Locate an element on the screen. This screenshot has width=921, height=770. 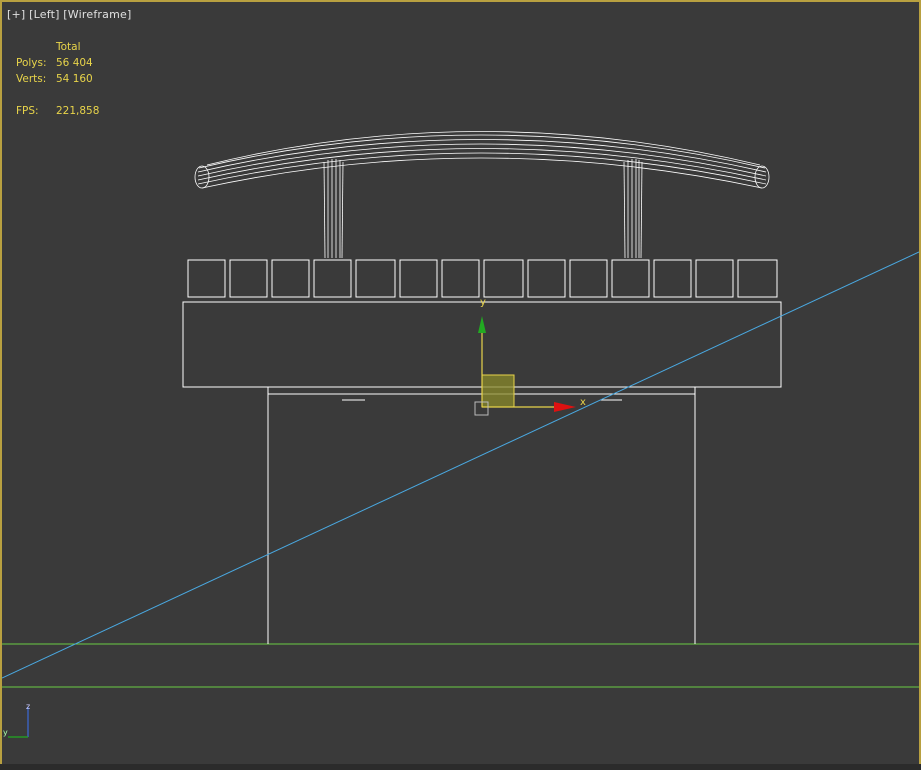
handle-post-right is located at coordinates (633, 209).